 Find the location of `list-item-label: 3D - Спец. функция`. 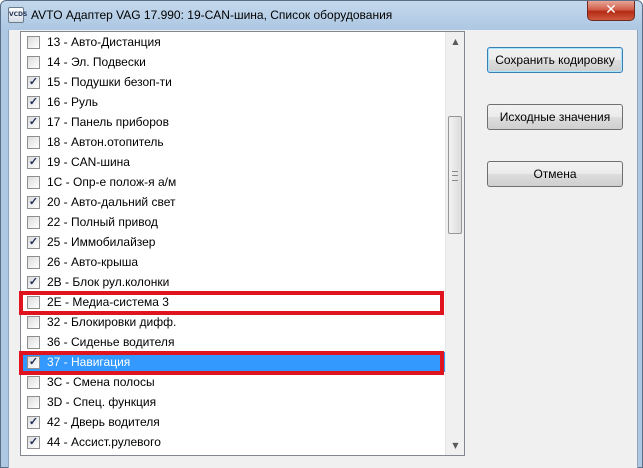

list-item-label: 3D - Спец. функция is located at coordinates (102, 402).